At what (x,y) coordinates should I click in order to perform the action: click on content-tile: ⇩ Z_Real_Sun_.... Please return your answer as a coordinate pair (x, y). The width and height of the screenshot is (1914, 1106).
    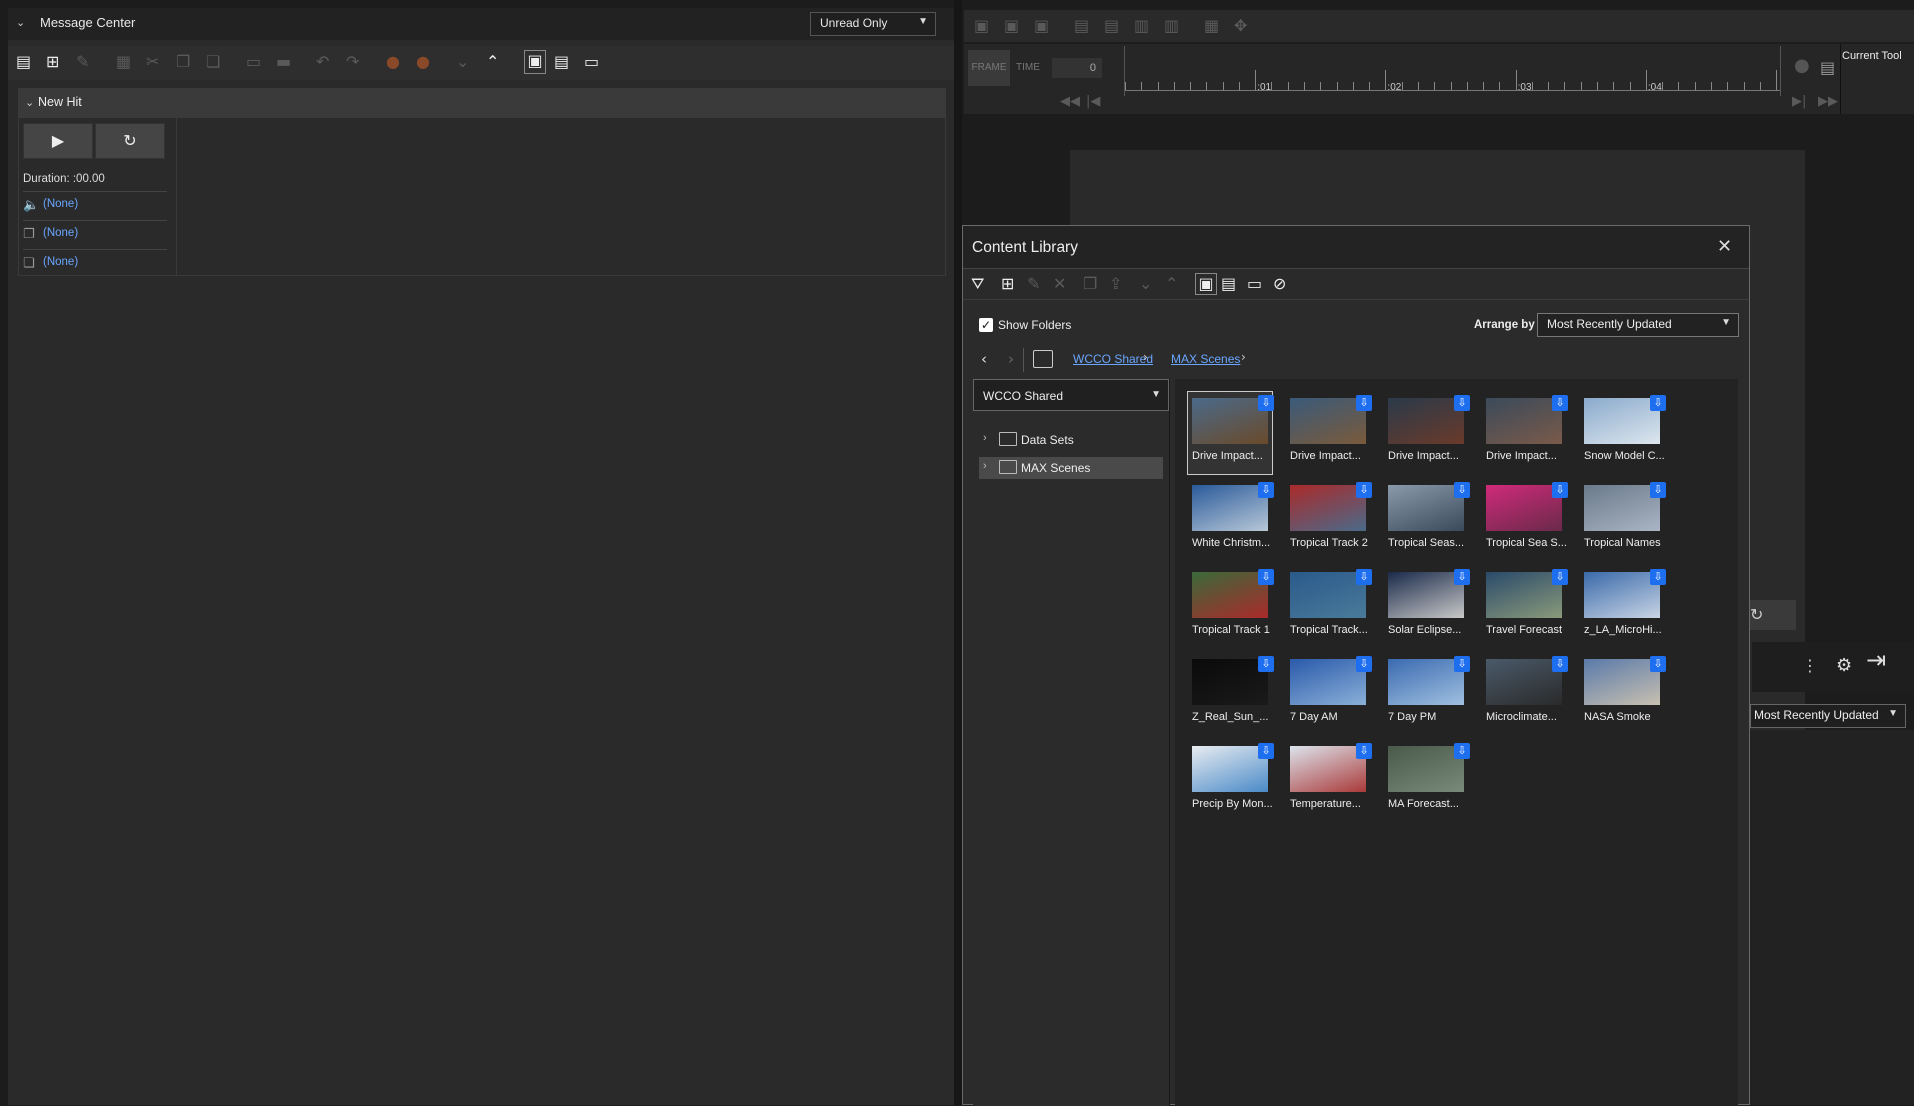
    Looking at the image, I should click on (1231, 694).